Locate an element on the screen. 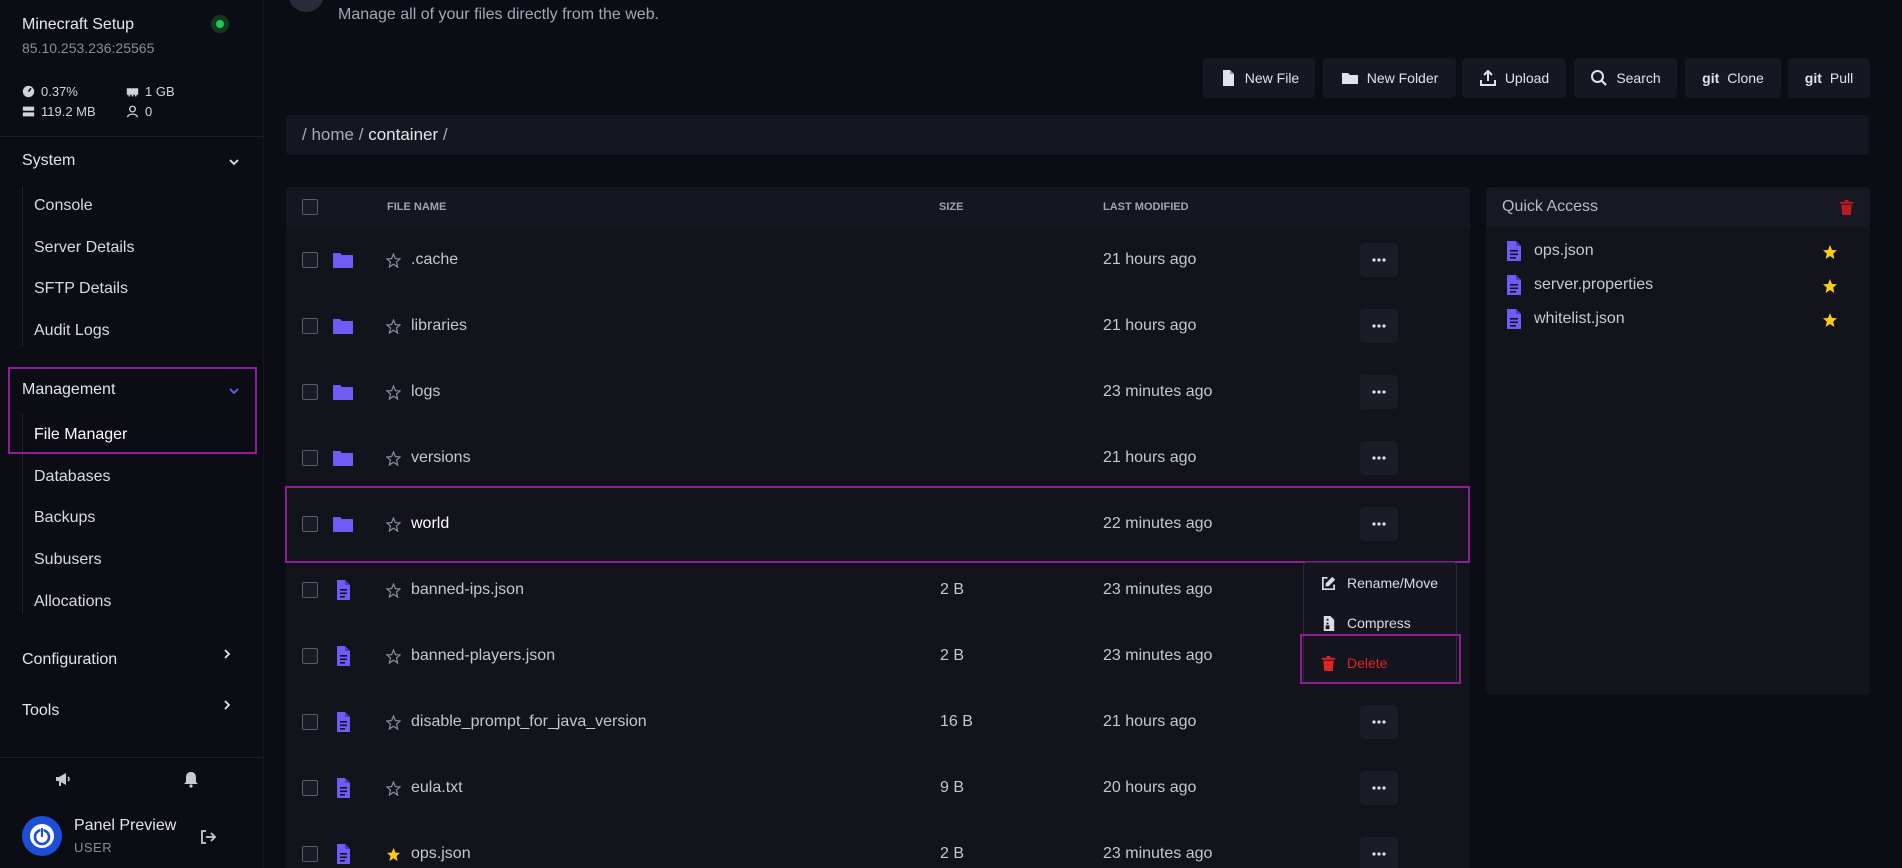 The width and height of the screenshot is (1902, 868). column-header-size: SIZE is located at coordinates (951, 207).